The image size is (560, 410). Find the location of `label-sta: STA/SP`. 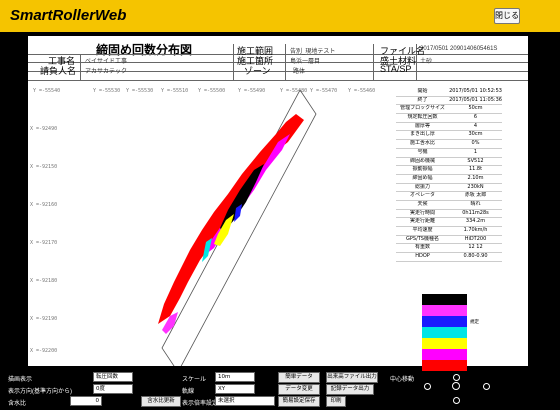

label-sta: STA/SP is located at coordinates (396, 69).